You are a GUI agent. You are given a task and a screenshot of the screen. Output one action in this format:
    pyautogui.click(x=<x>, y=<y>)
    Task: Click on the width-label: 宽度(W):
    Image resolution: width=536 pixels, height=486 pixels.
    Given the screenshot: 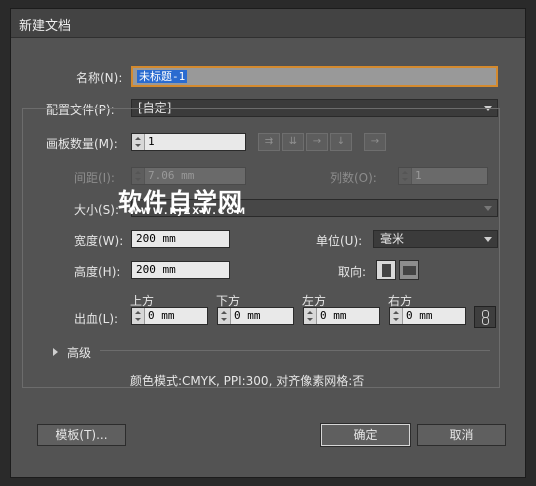 What is the action you would take?
    pyautogui.click(x=99, y=241)
    